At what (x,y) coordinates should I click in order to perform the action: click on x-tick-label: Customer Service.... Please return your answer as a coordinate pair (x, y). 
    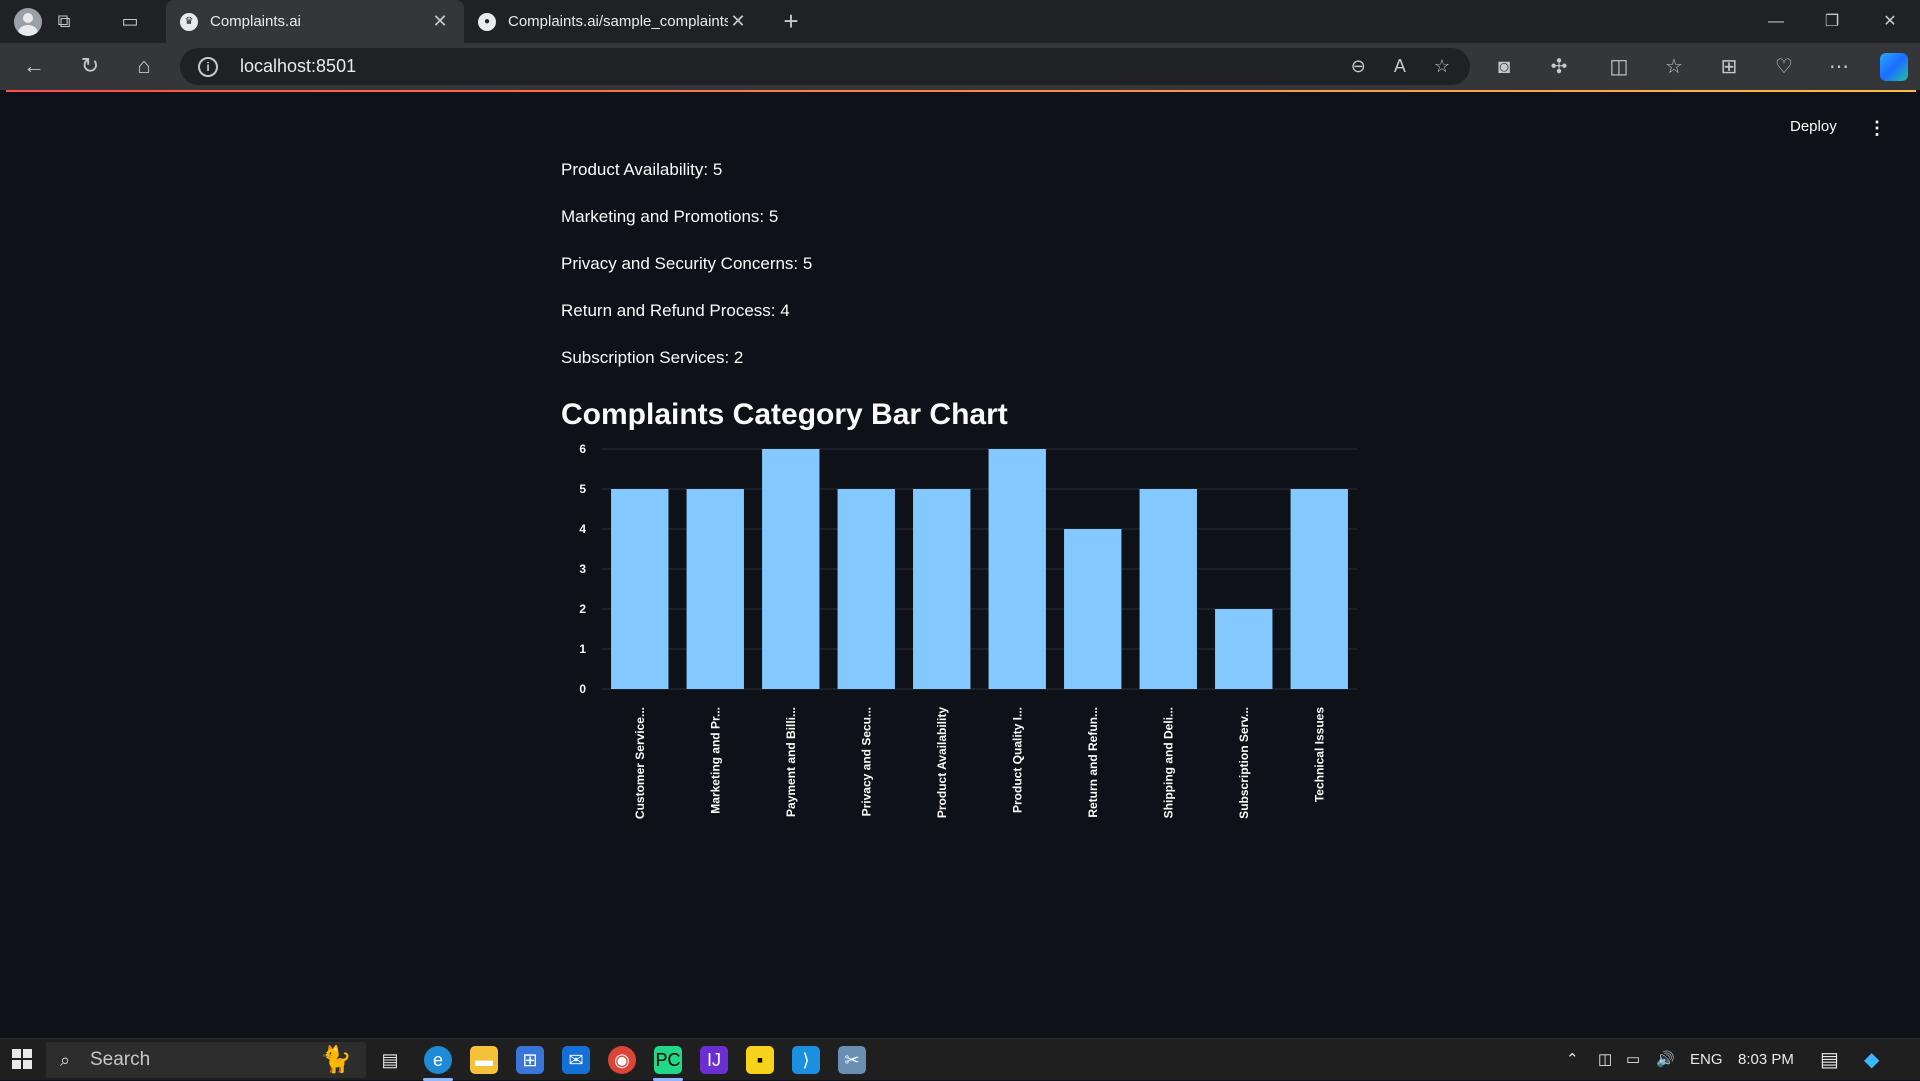
    Looking at the image, I should click on (640, 763).